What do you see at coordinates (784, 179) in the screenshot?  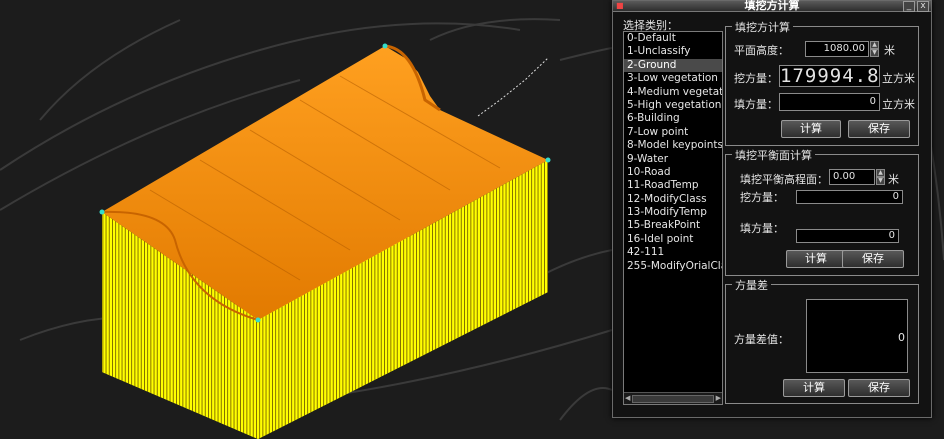 I see `balance-elevation-label: 填挖平衡高程面：` at bounding box center [784, 179].